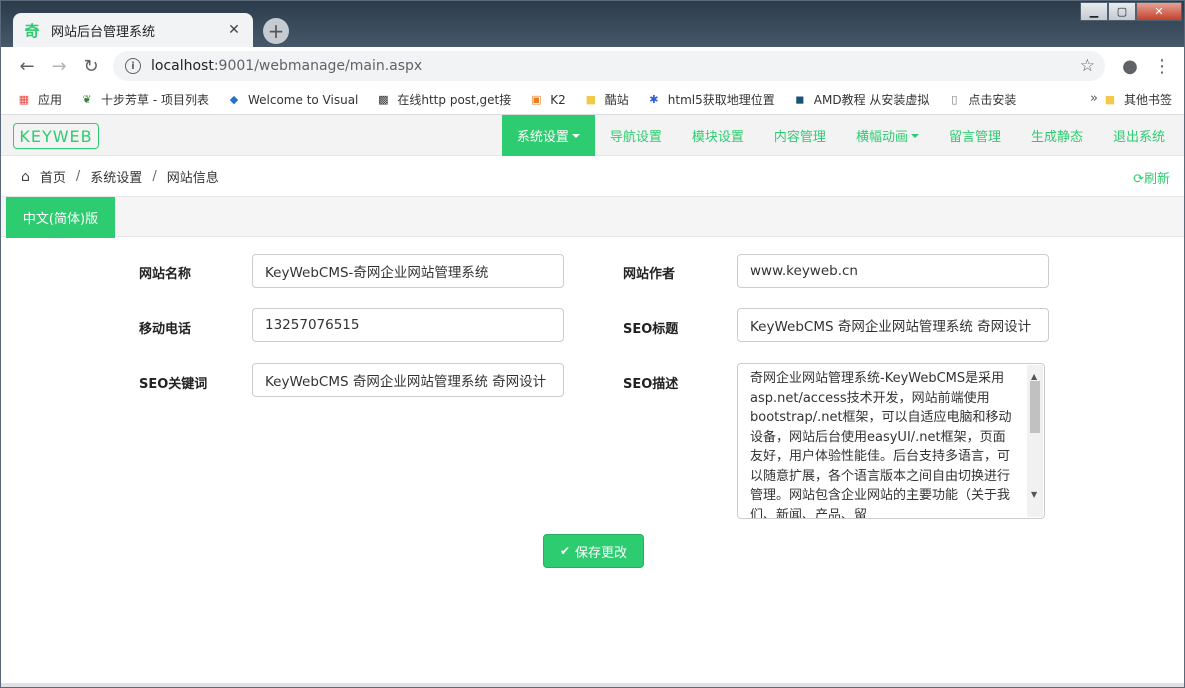 The height and width of the screenshot is (688, 1185). I want to click on toolbar-right-icons: ● ⋮, so click(1146, 66).